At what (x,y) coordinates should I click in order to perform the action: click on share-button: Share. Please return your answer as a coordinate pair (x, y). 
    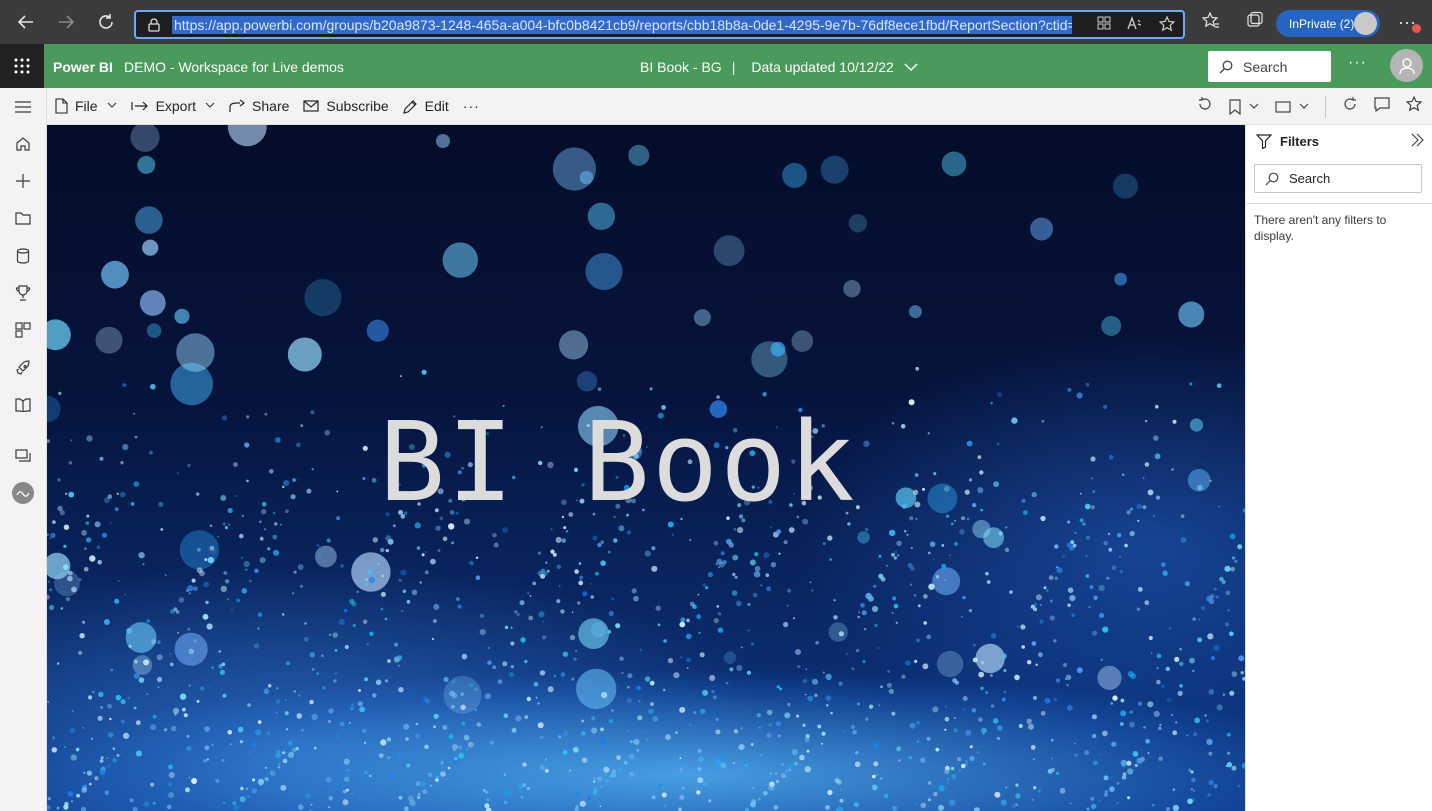
    Looking at the image, I should click on (259, 106).